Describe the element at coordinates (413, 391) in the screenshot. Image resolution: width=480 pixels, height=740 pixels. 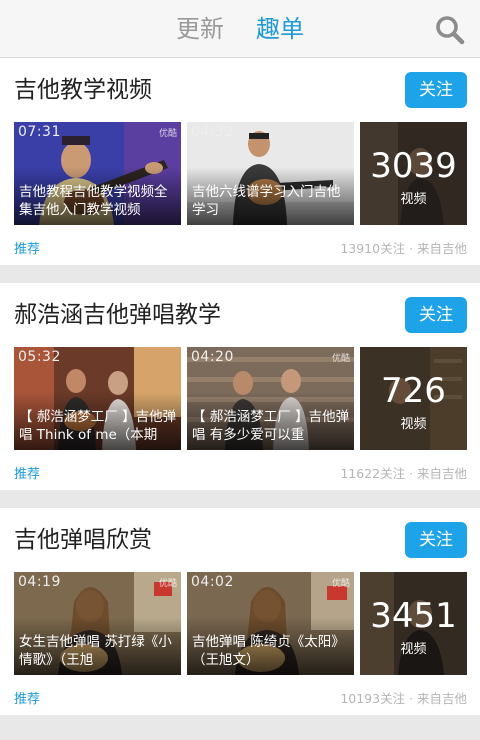
I see `video-count: 726` at that location.